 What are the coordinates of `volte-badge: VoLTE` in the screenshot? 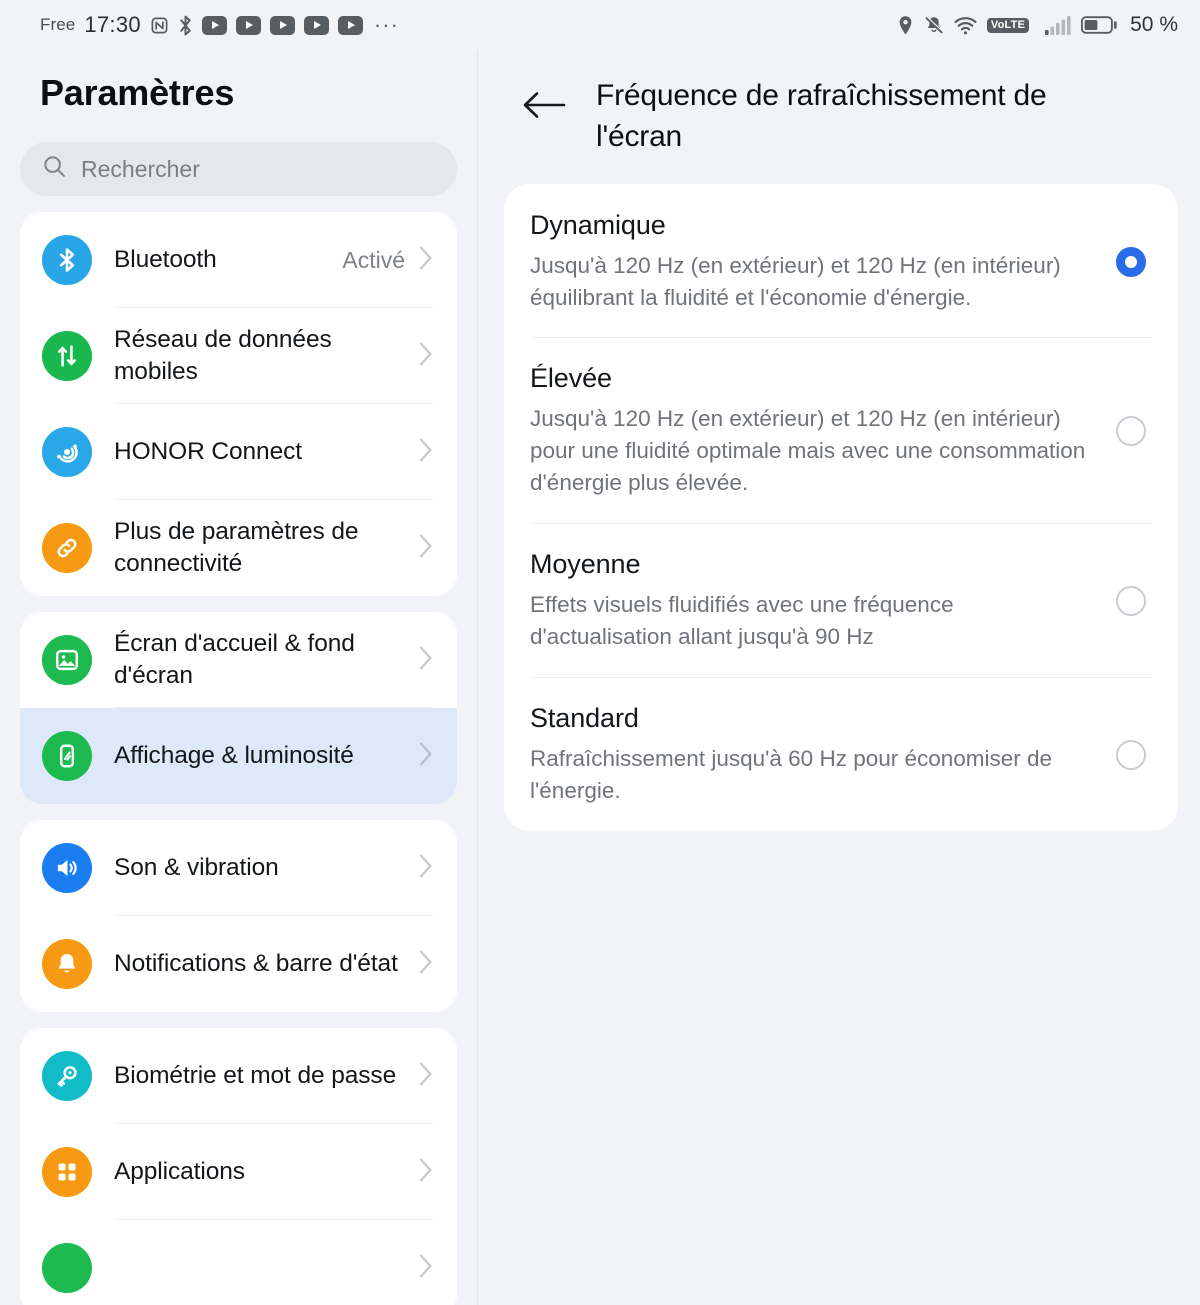 It's located at (1008, 25).